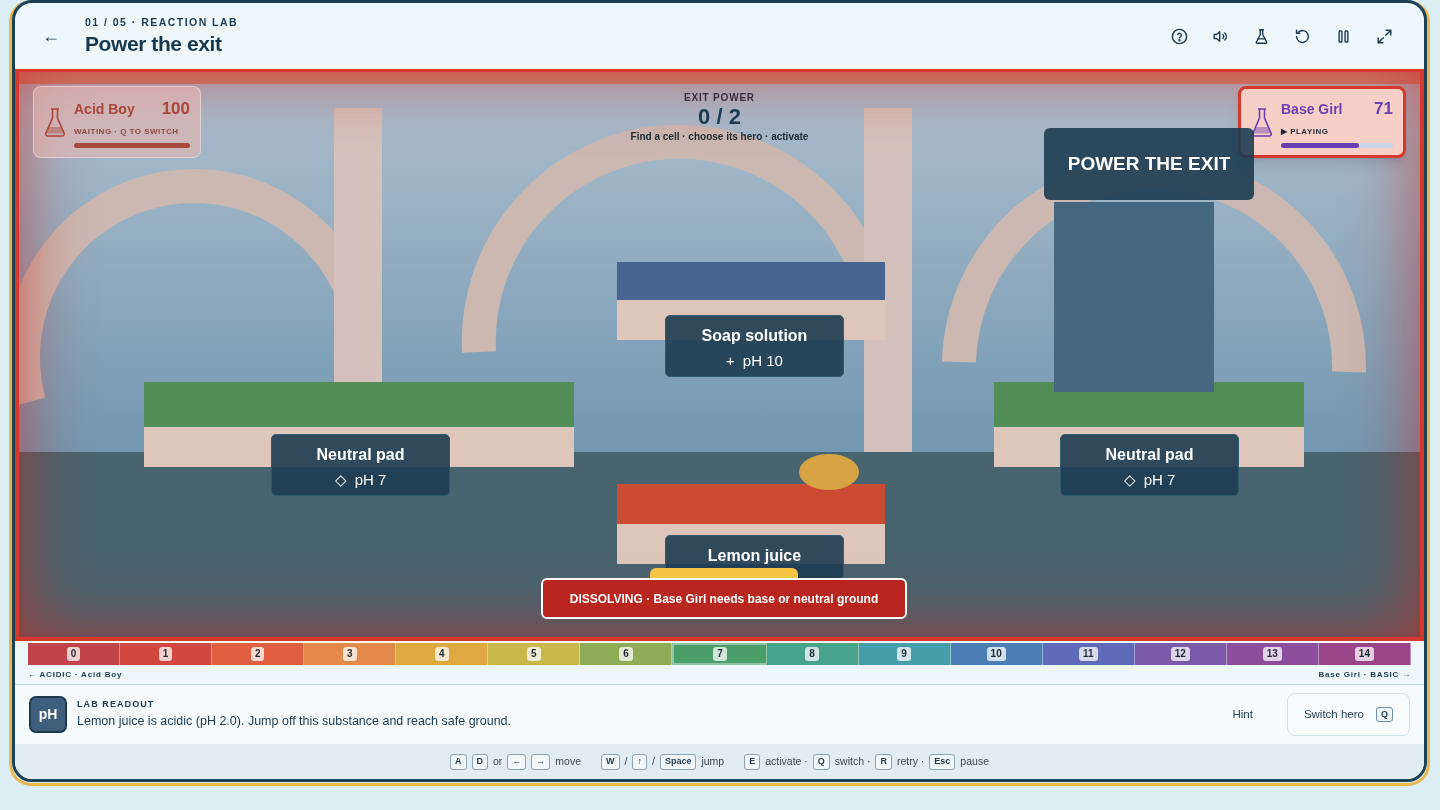 The height and width of the screenshot is (810, 1440). Describe the element at coordinates (568, 761) in the screenshot. I see `key-hint: move` at that location.